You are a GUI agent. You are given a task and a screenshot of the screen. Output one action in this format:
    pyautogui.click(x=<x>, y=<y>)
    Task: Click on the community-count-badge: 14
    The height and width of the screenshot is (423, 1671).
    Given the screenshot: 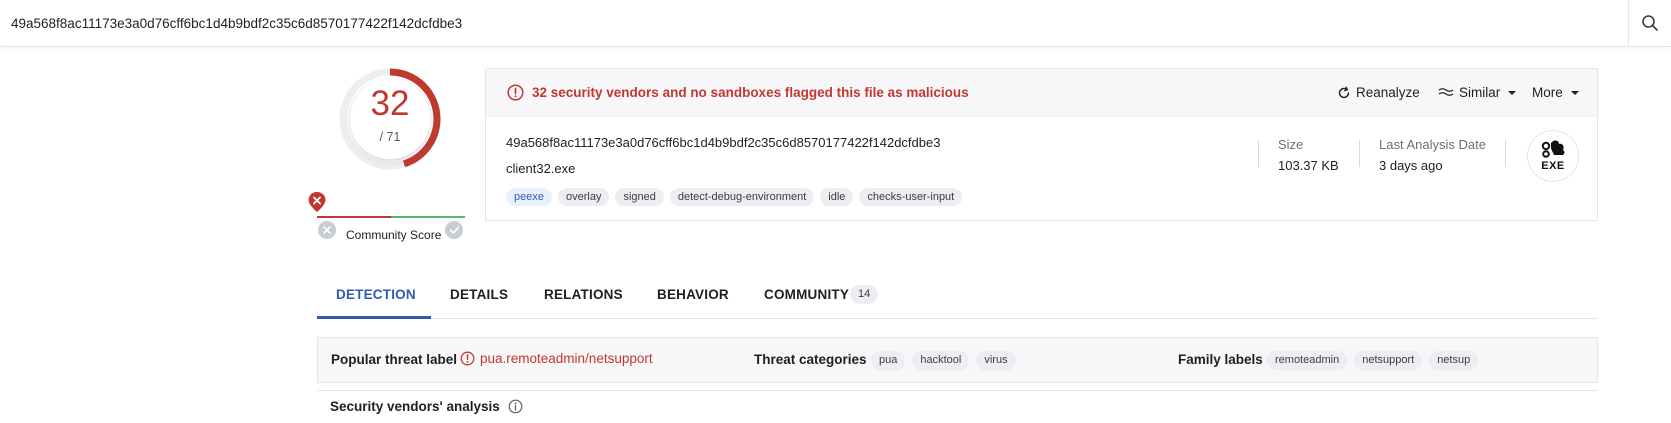 What is the action you would take?
    pyautogui.click(x=864, y=294)
    